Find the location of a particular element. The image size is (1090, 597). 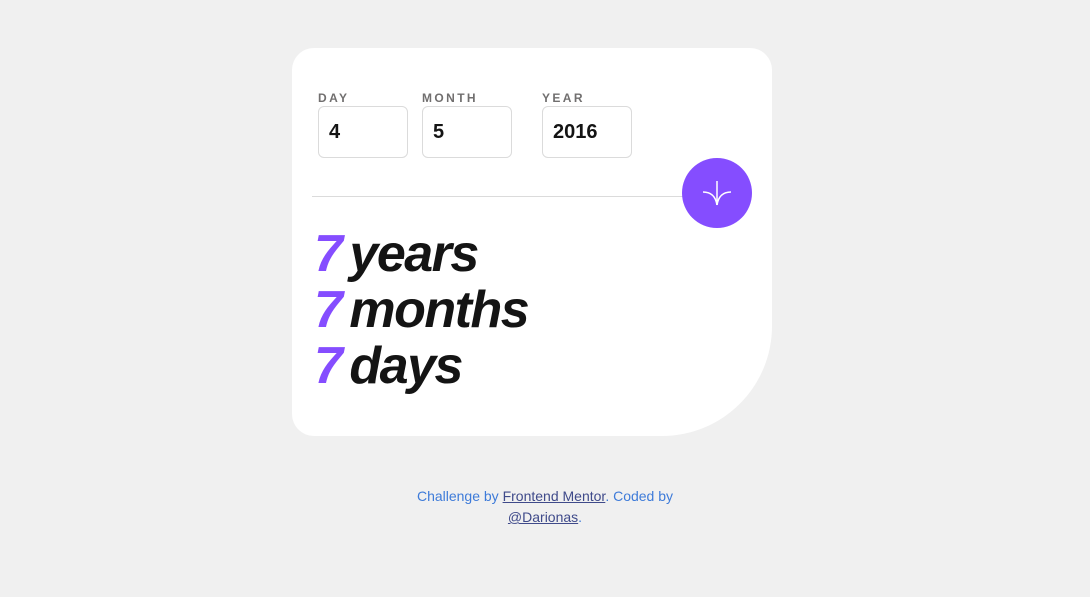

results: 7 years 7 months 7 days is located at coordinates (422, 310).